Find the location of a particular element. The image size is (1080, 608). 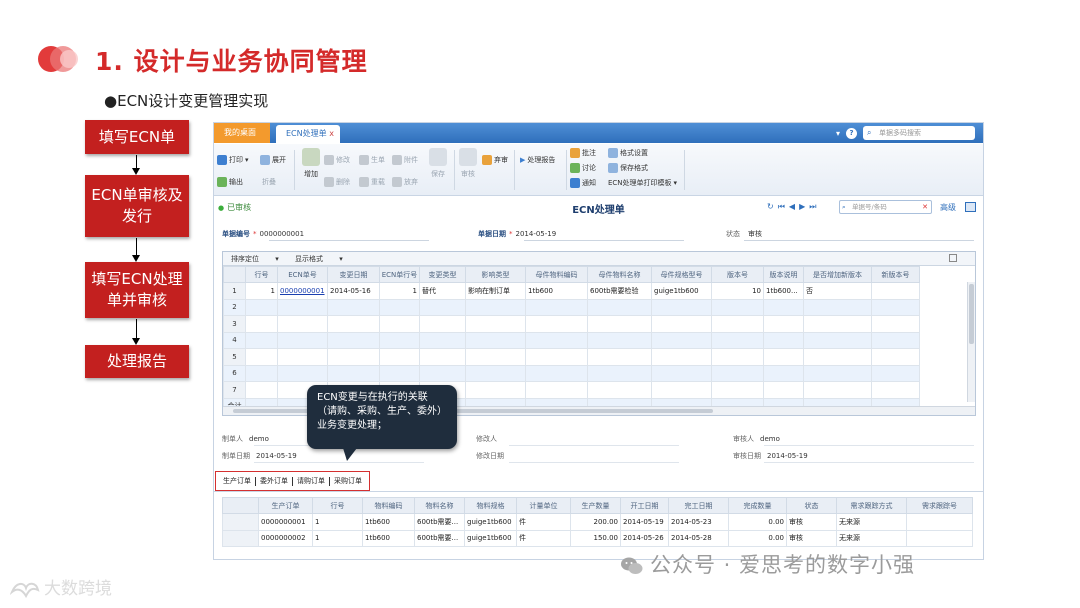

table-cell: guige1tb600 is located at coordinates (490, 538).